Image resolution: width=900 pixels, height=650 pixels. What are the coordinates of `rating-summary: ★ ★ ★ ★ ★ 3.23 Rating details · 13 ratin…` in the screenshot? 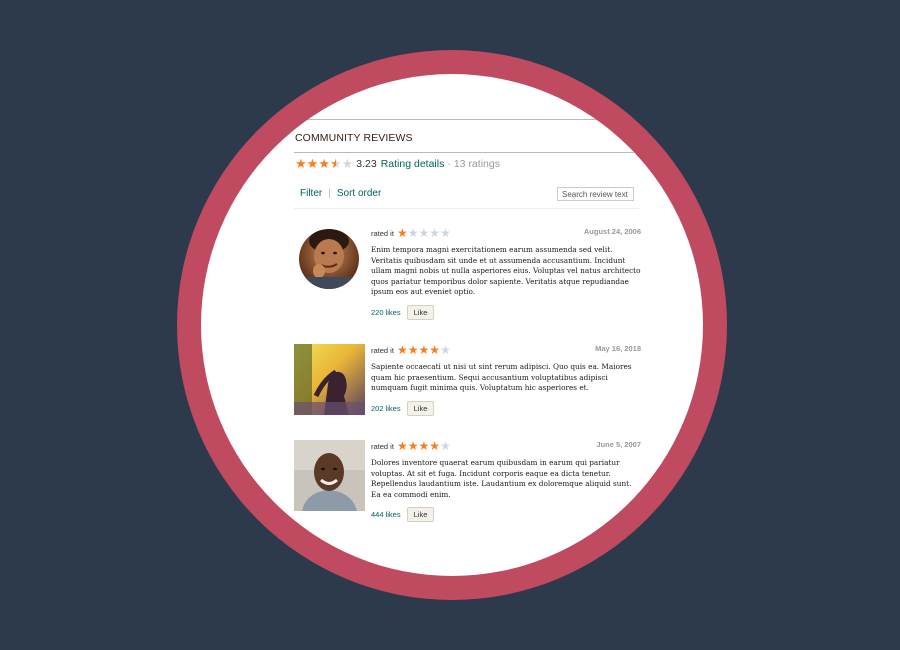 It's located at (397, 163).